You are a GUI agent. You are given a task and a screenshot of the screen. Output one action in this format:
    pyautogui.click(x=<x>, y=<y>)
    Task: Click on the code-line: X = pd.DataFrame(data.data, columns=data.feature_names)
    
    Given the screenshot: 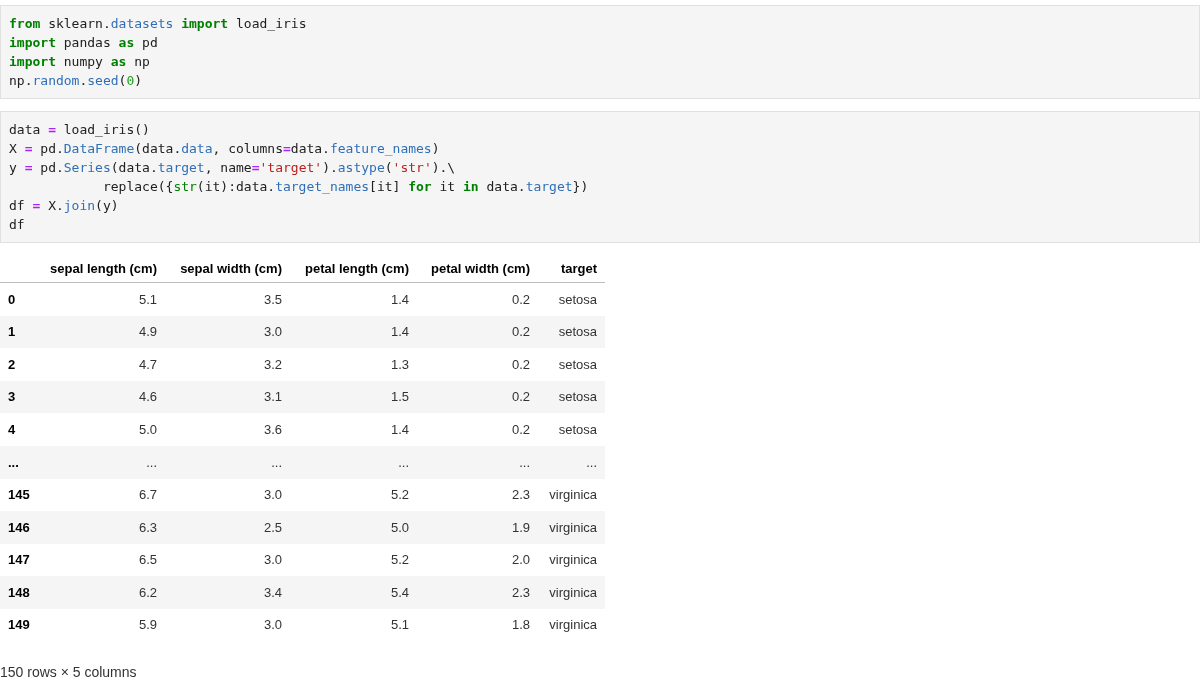 What is the action you would take?
    pyautogui.click(x=224, y=149)
    